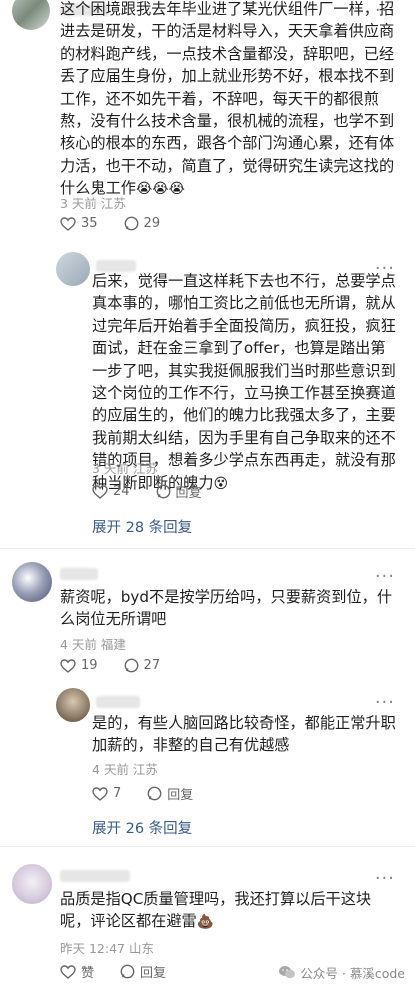  What do you see at coordinates (142, 223) in the screenshot?
I see `reply-button: 29` at bounding box center [142, 223].